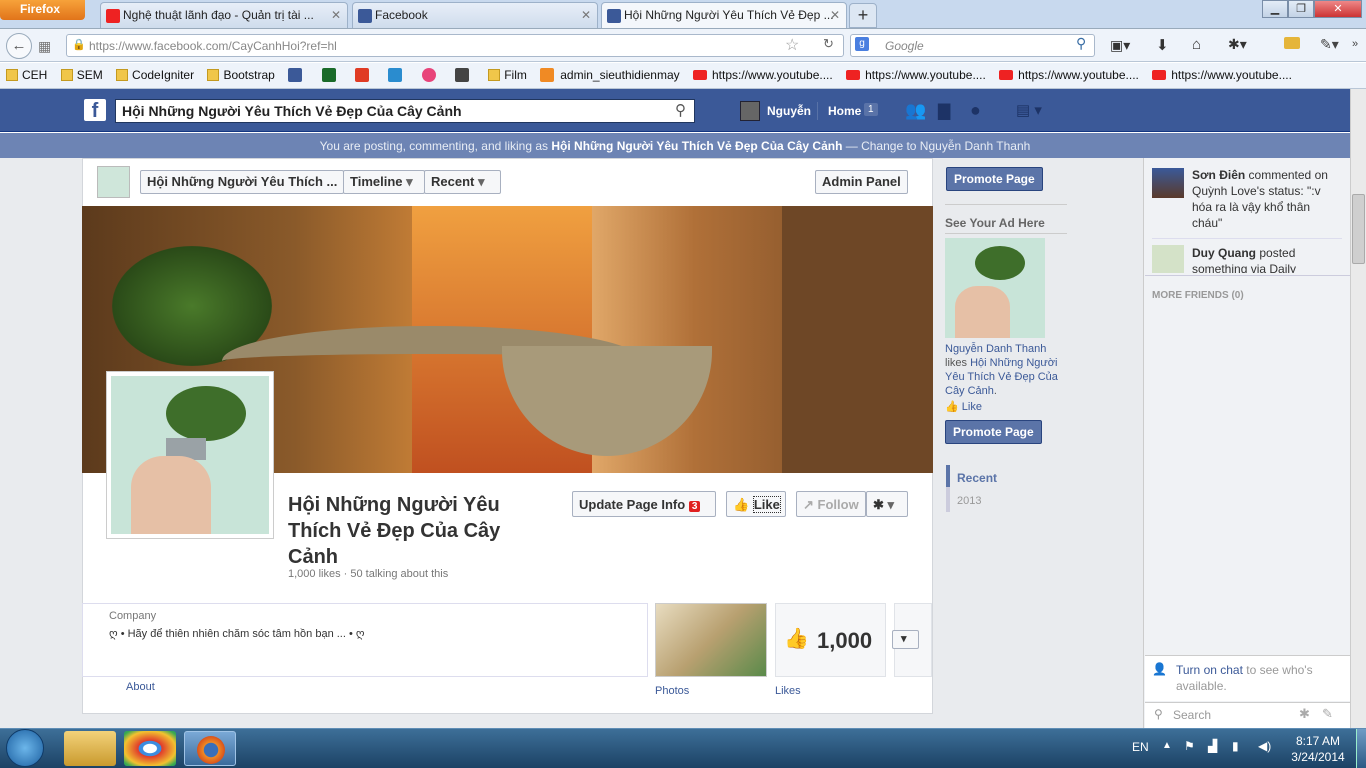  I want to click on bookmark-folder: SEM, so click(81, 75).